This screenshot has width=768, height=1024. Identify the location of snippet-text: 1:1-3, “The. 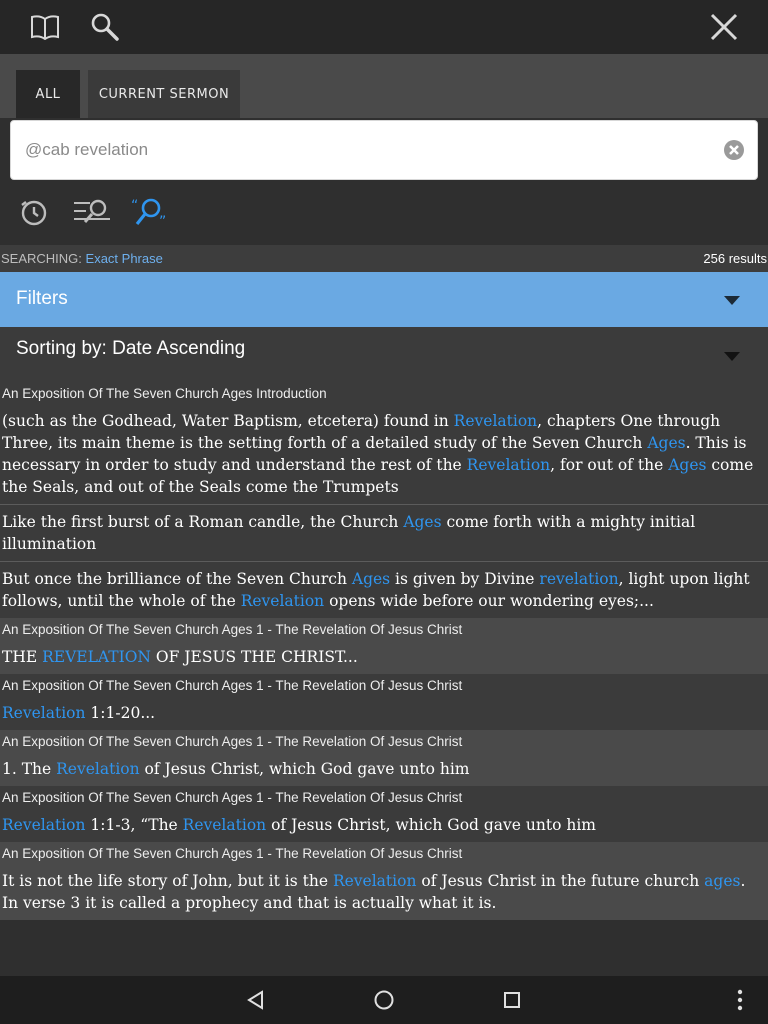
(134, 825).